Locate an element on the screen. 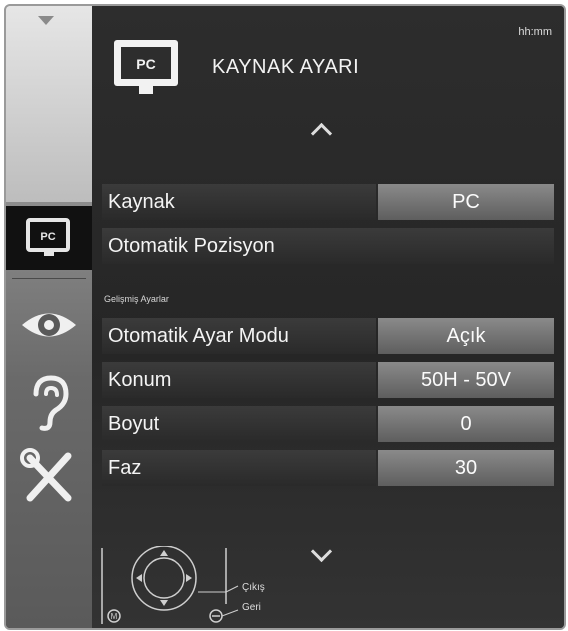  sidebar: PC is located at coordinates (49, 317).